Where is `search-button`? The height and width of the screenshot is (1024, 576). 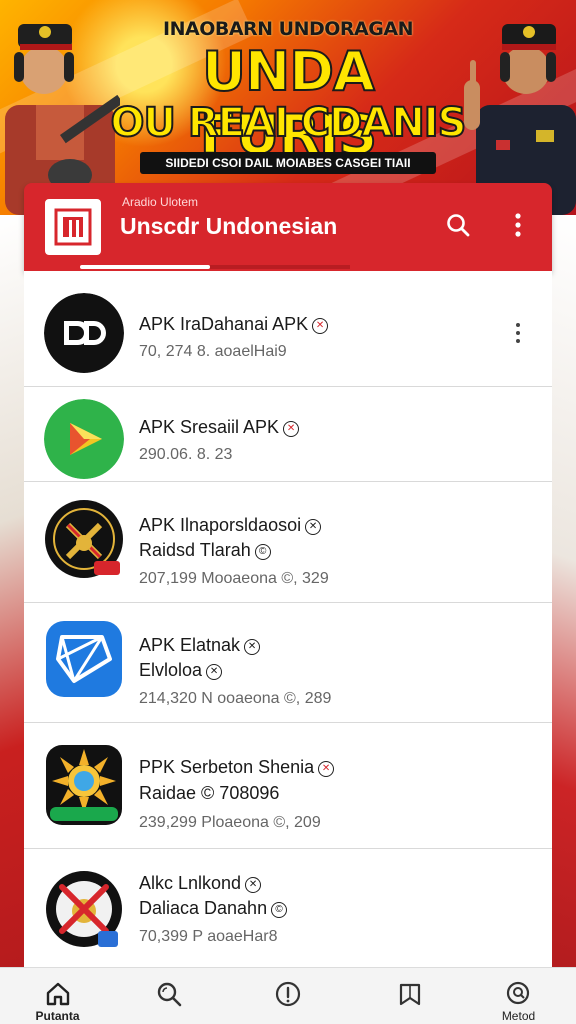 search-button is located at coordinates (458, 225).